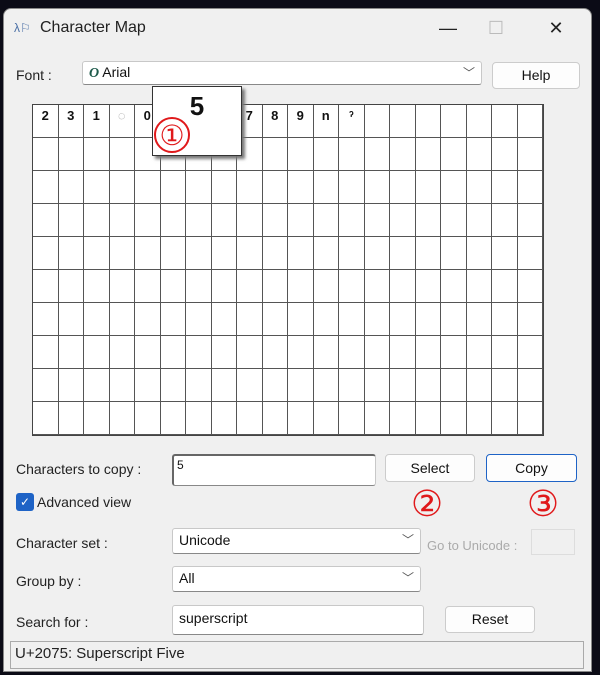 The image size is (600, 675). I want to click on character-cell: 1, so click(97, 121).